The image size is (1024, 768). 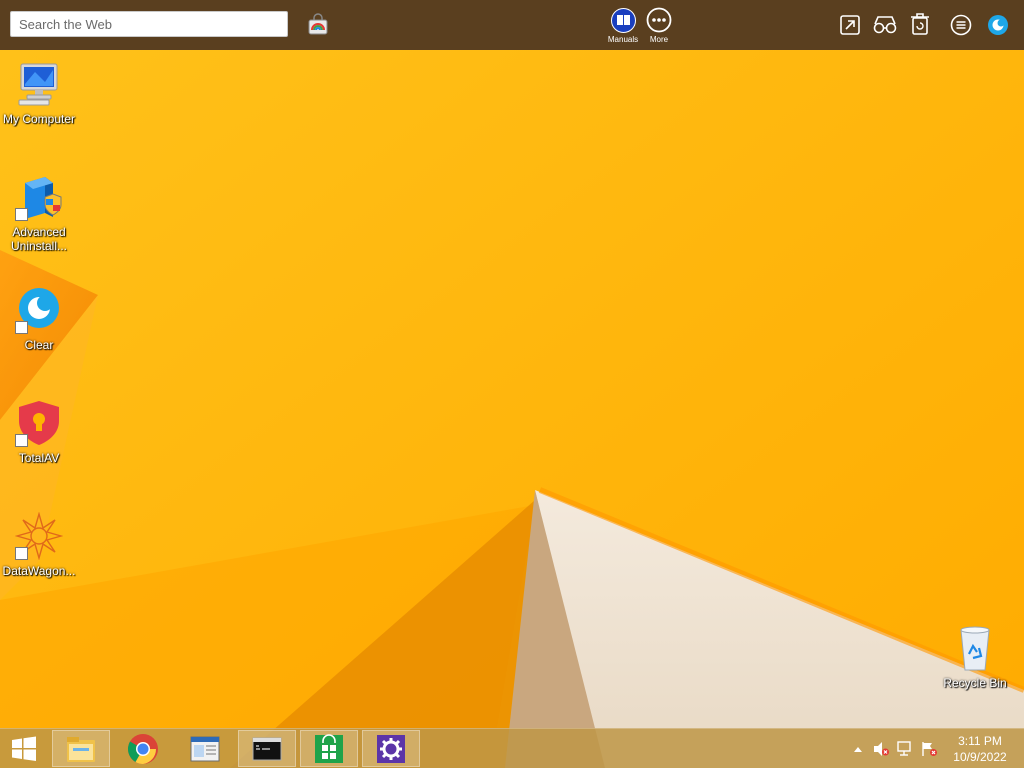 What do you see at coordinates (39, 536) in the screenshot?
I see `datawagon-icon` at bounding box center [39, 536].